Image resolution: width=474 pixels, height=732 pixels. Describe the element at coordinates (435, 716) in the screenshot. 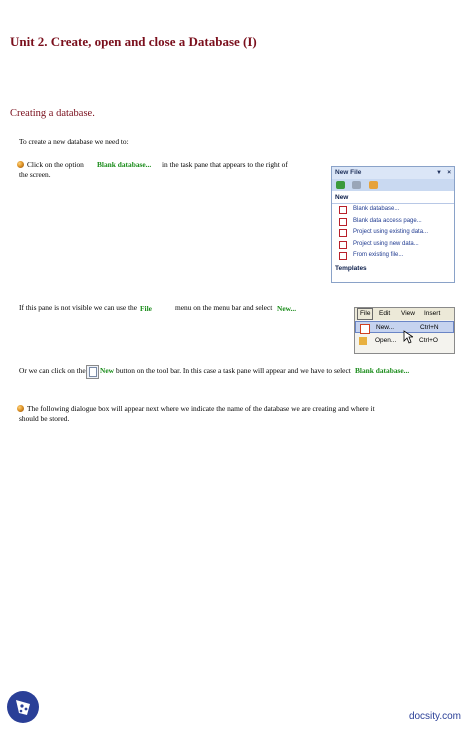

I see `docsity-link: docsity.com` at that location.